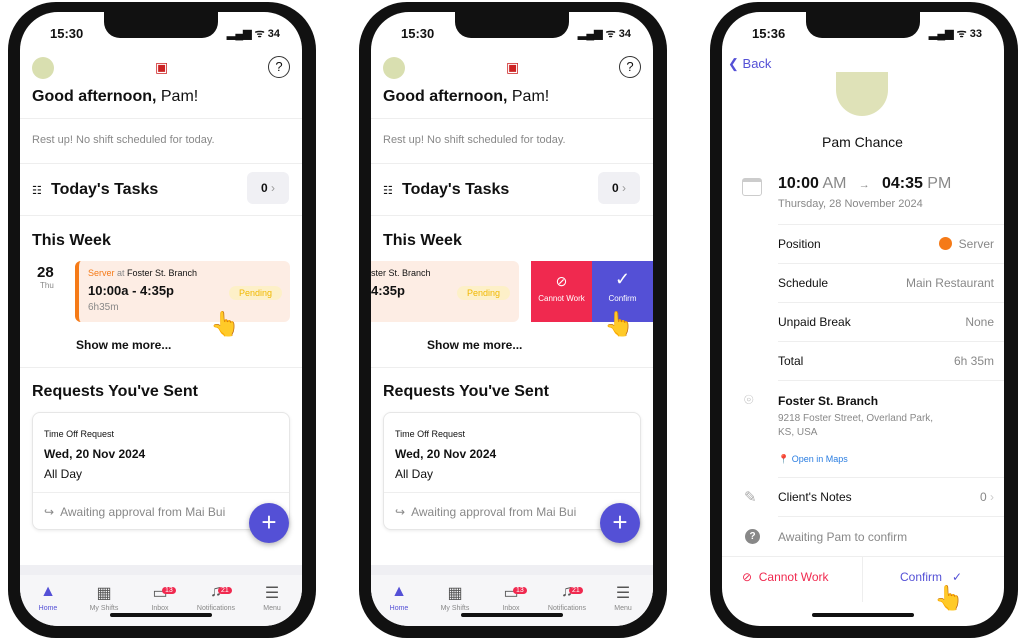 Image resolution: width=1024 pixels, height=643 pixels. I want to click on status-icons: ▂▄▆ ᯤ 34, so click(604, 34).